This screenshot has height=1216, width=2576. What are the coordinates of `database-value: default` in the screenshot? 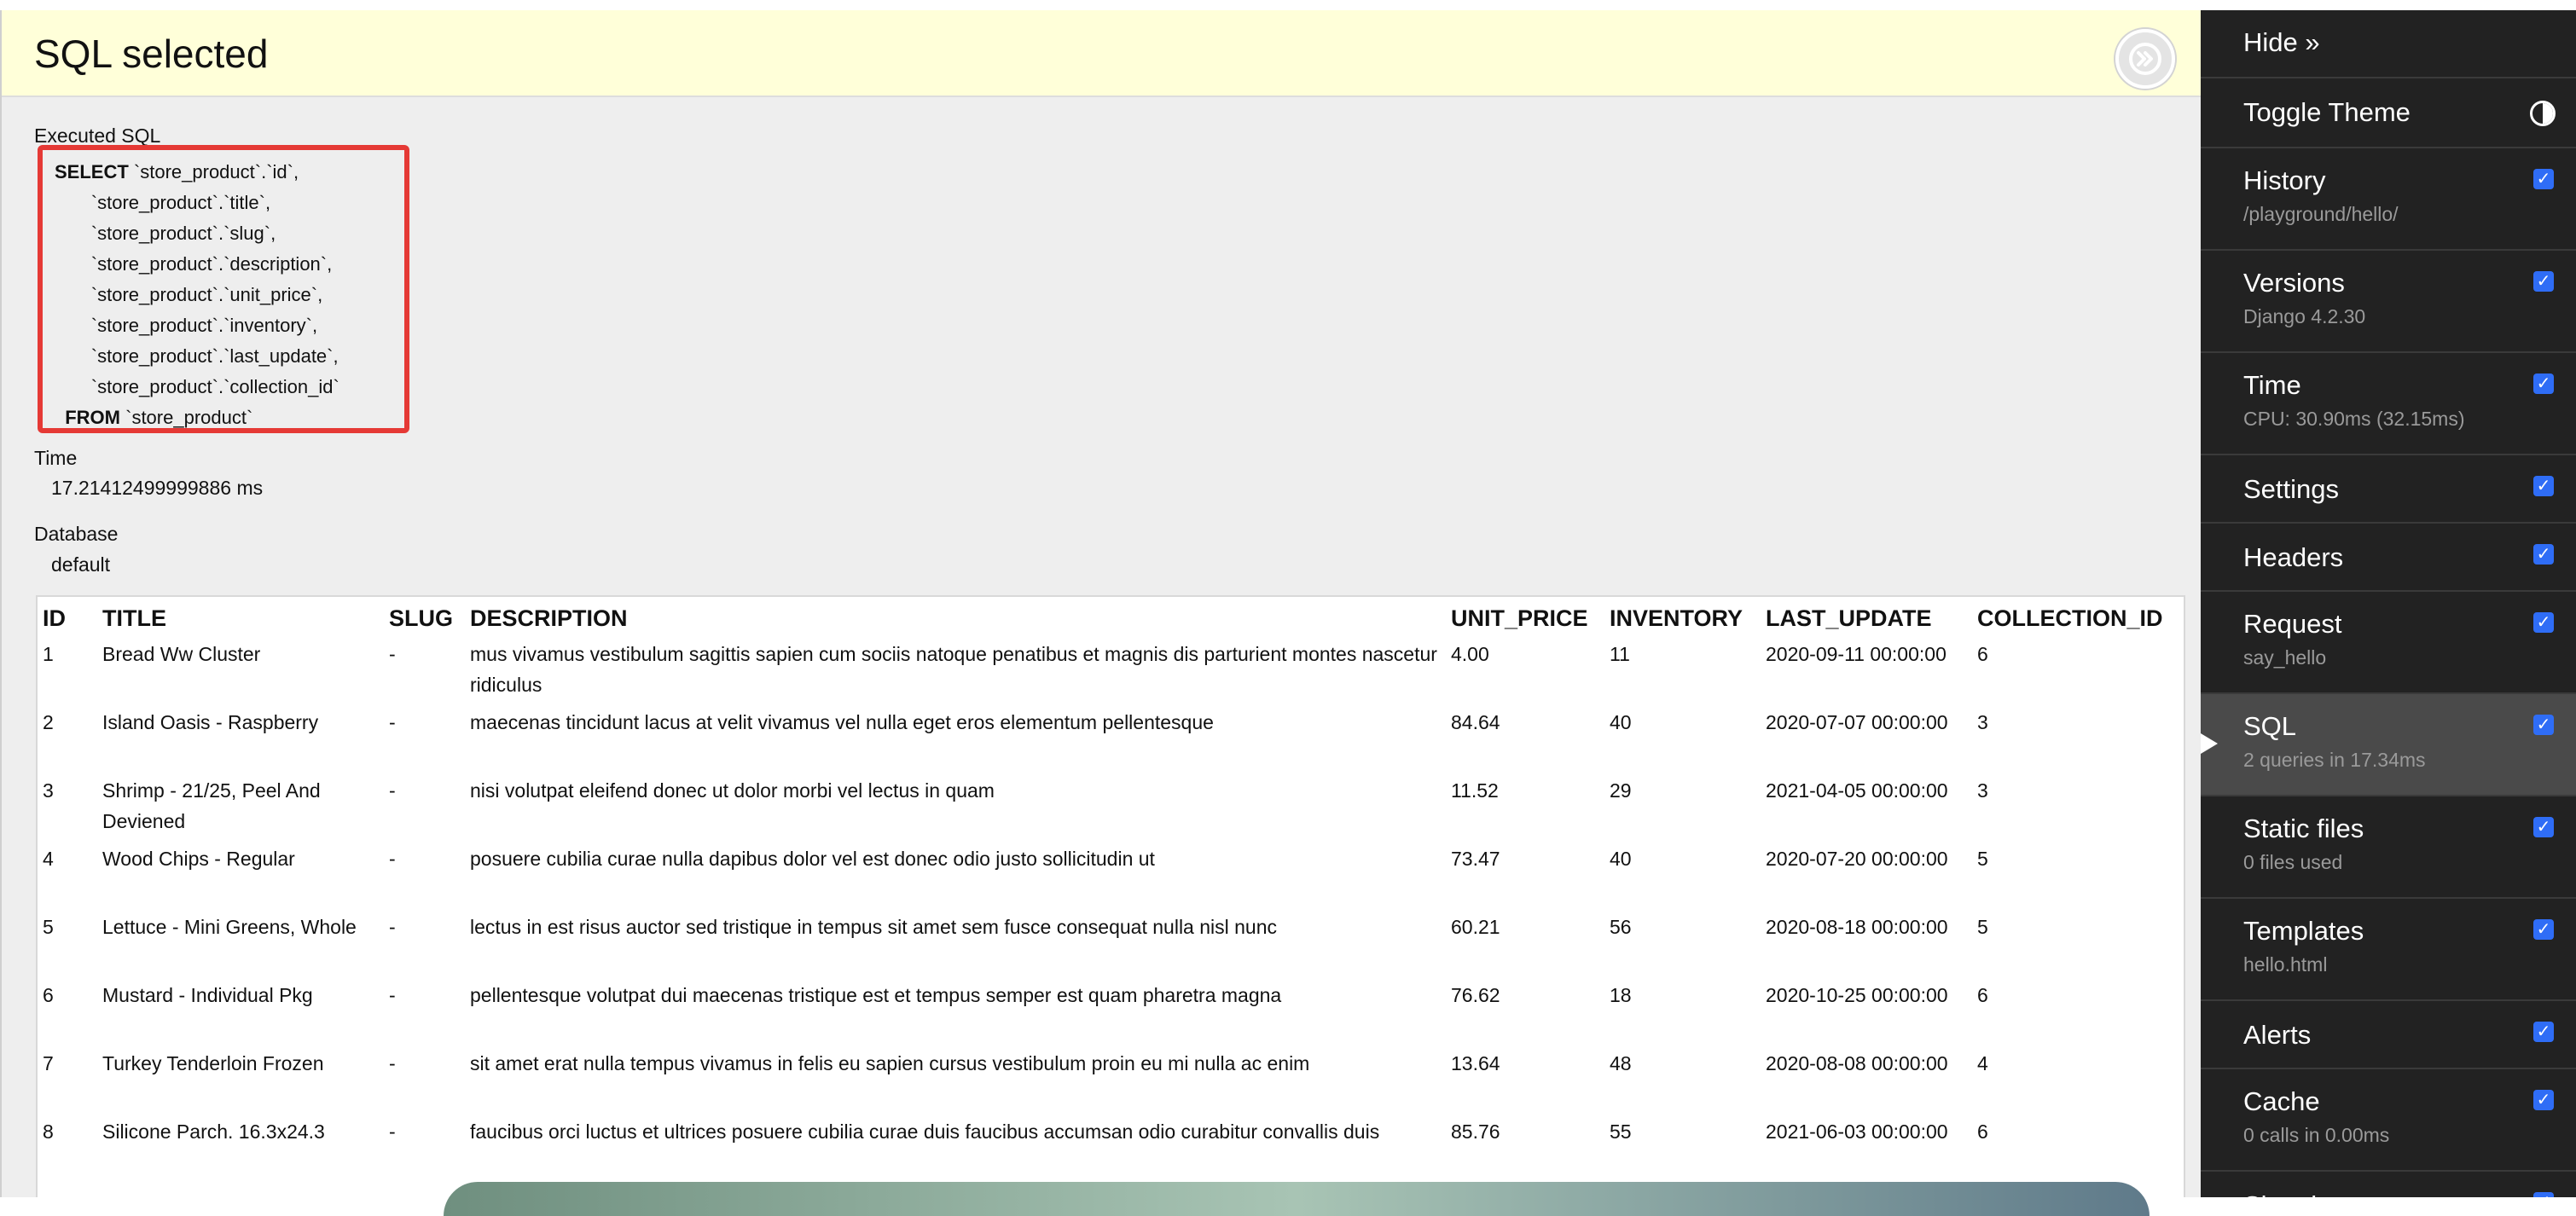 It's located at (81, 564).